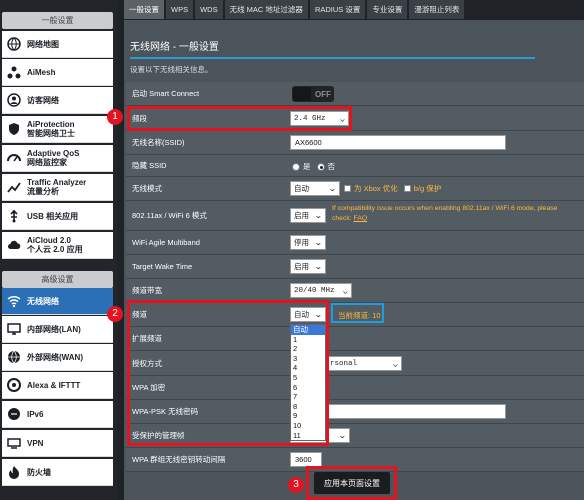 This screenshot has width=584, height=500. What do you see at coordinates (169, 215) in the screenshot?
I see `ax-label: 802.11ax / WiFi 6 模式` at bounding box center [169, 215].